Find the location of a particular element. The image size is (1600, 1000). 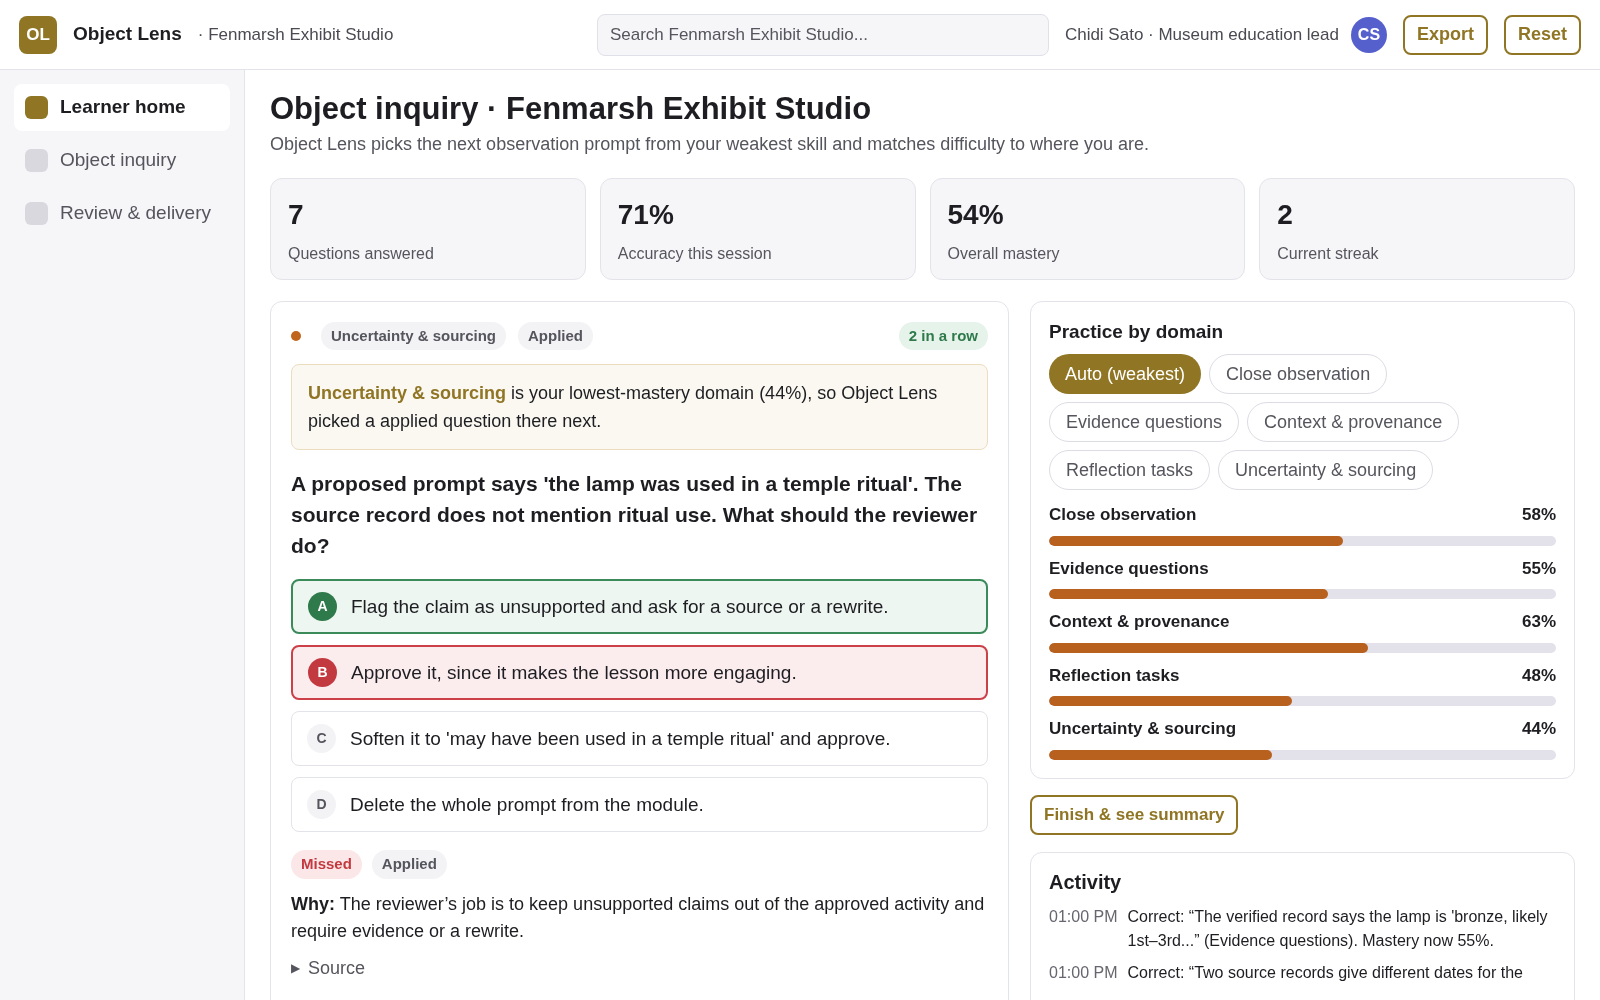

domain-percent: 55% is located at coordinates (1538, 568).